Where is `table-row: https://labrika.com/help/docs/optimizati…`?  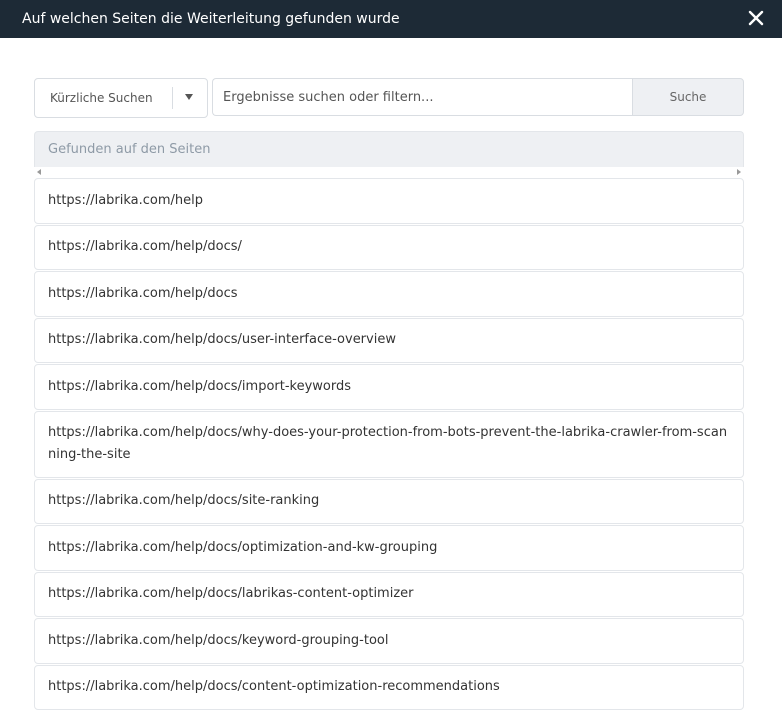
table-row: https://labrika.com/help/docs/optimizati… is located at coordinates (389, 548).